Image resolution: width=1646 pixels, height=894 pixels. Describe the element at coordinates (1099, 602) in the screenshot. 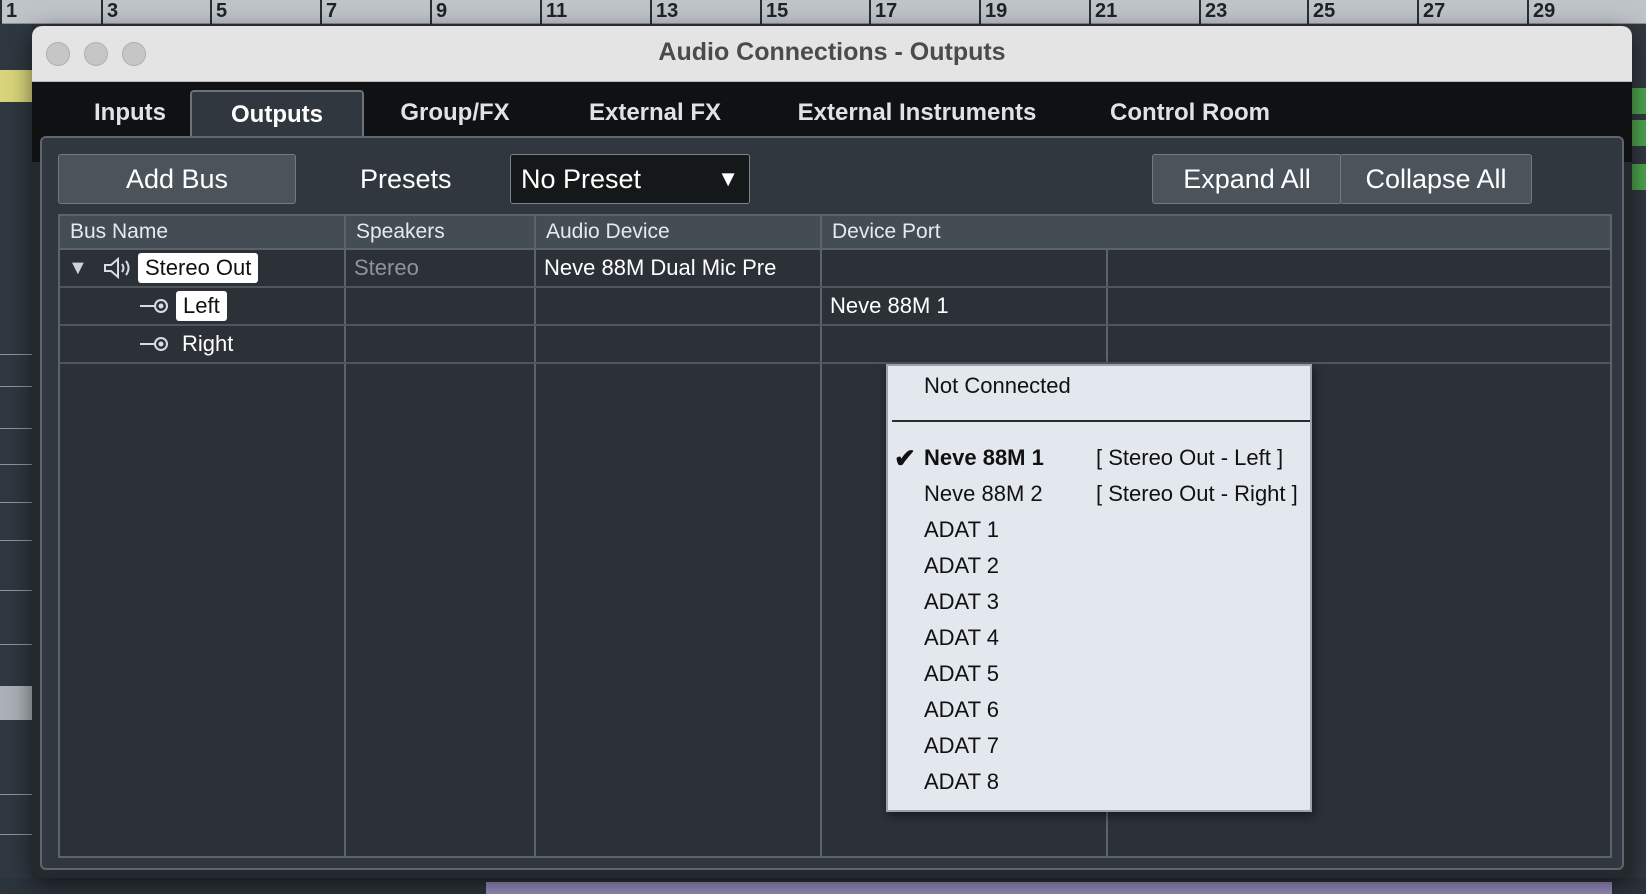

I see `menu-item: ADAT 3` at that location.